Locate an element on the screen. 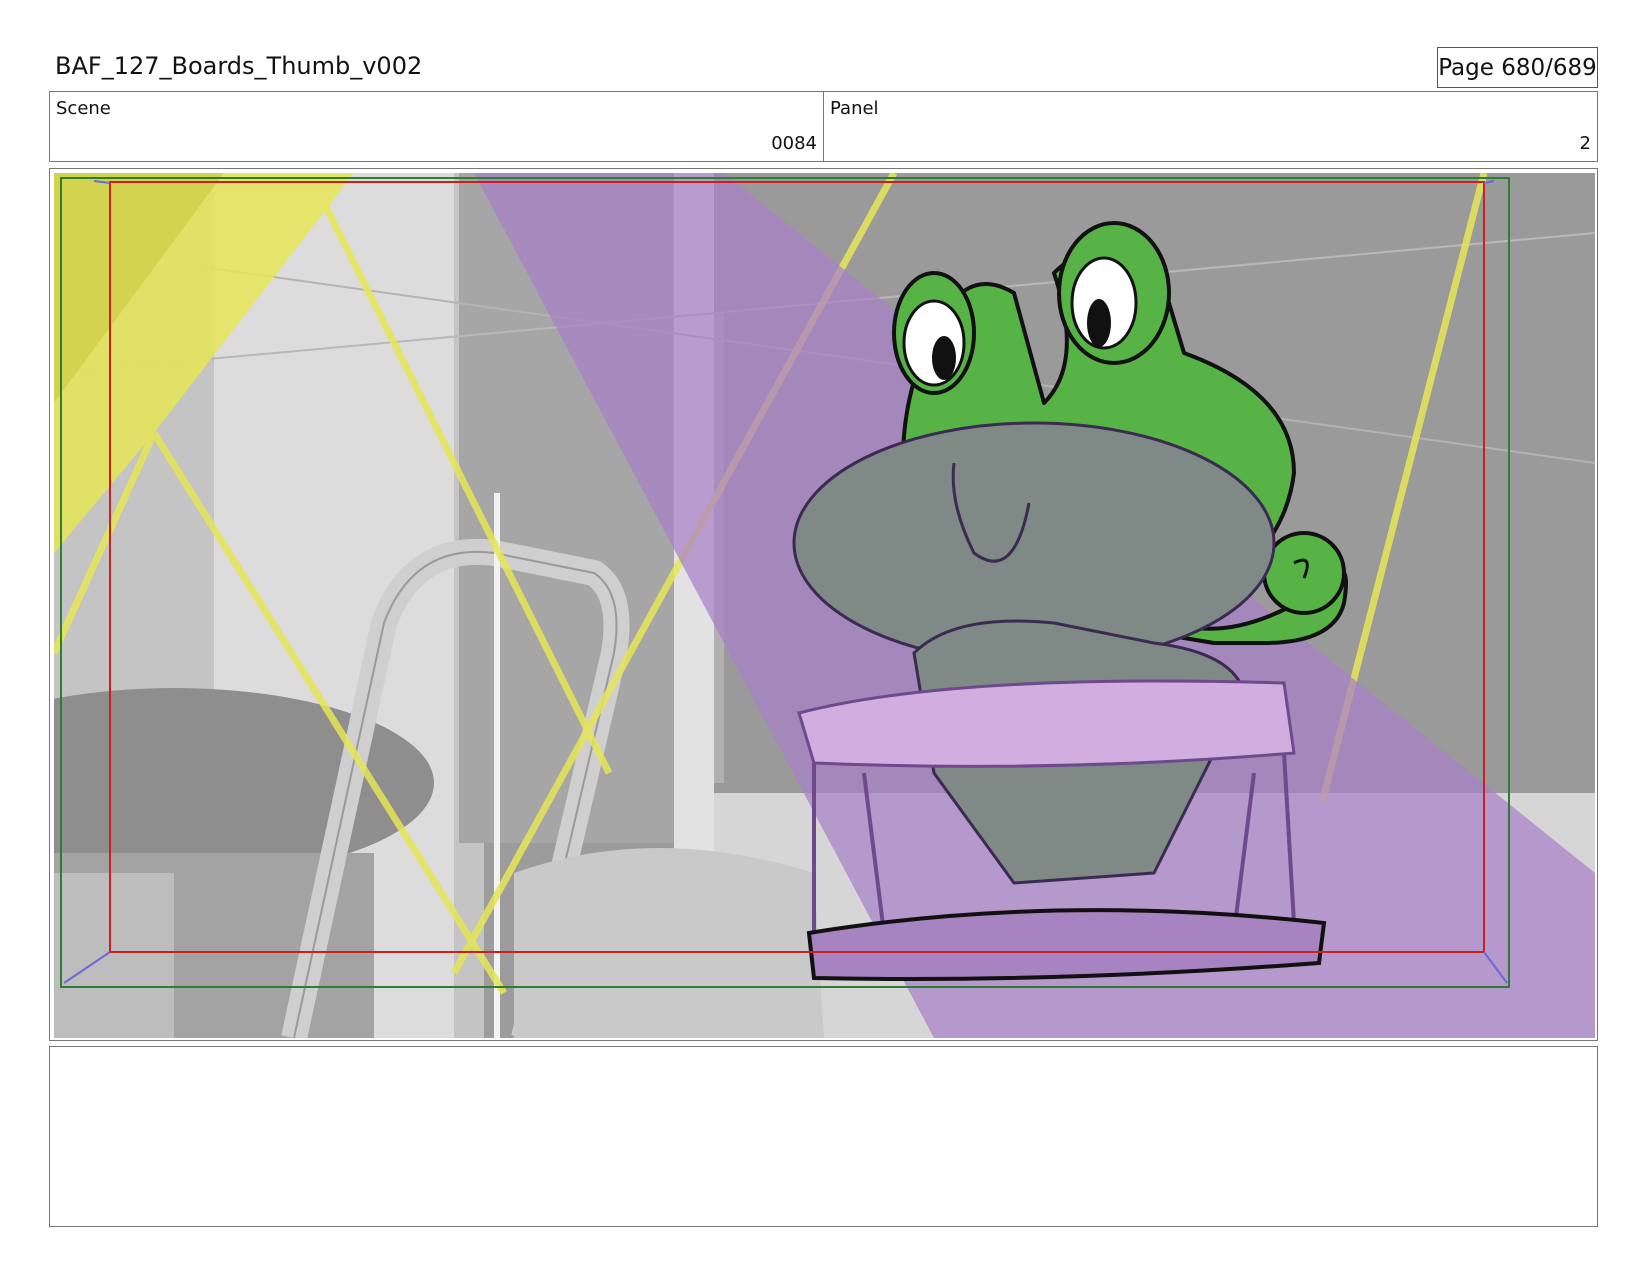 This screenshot has width=1650, height=1275. scene-number: 0084 is located at coordinates (794, 143).